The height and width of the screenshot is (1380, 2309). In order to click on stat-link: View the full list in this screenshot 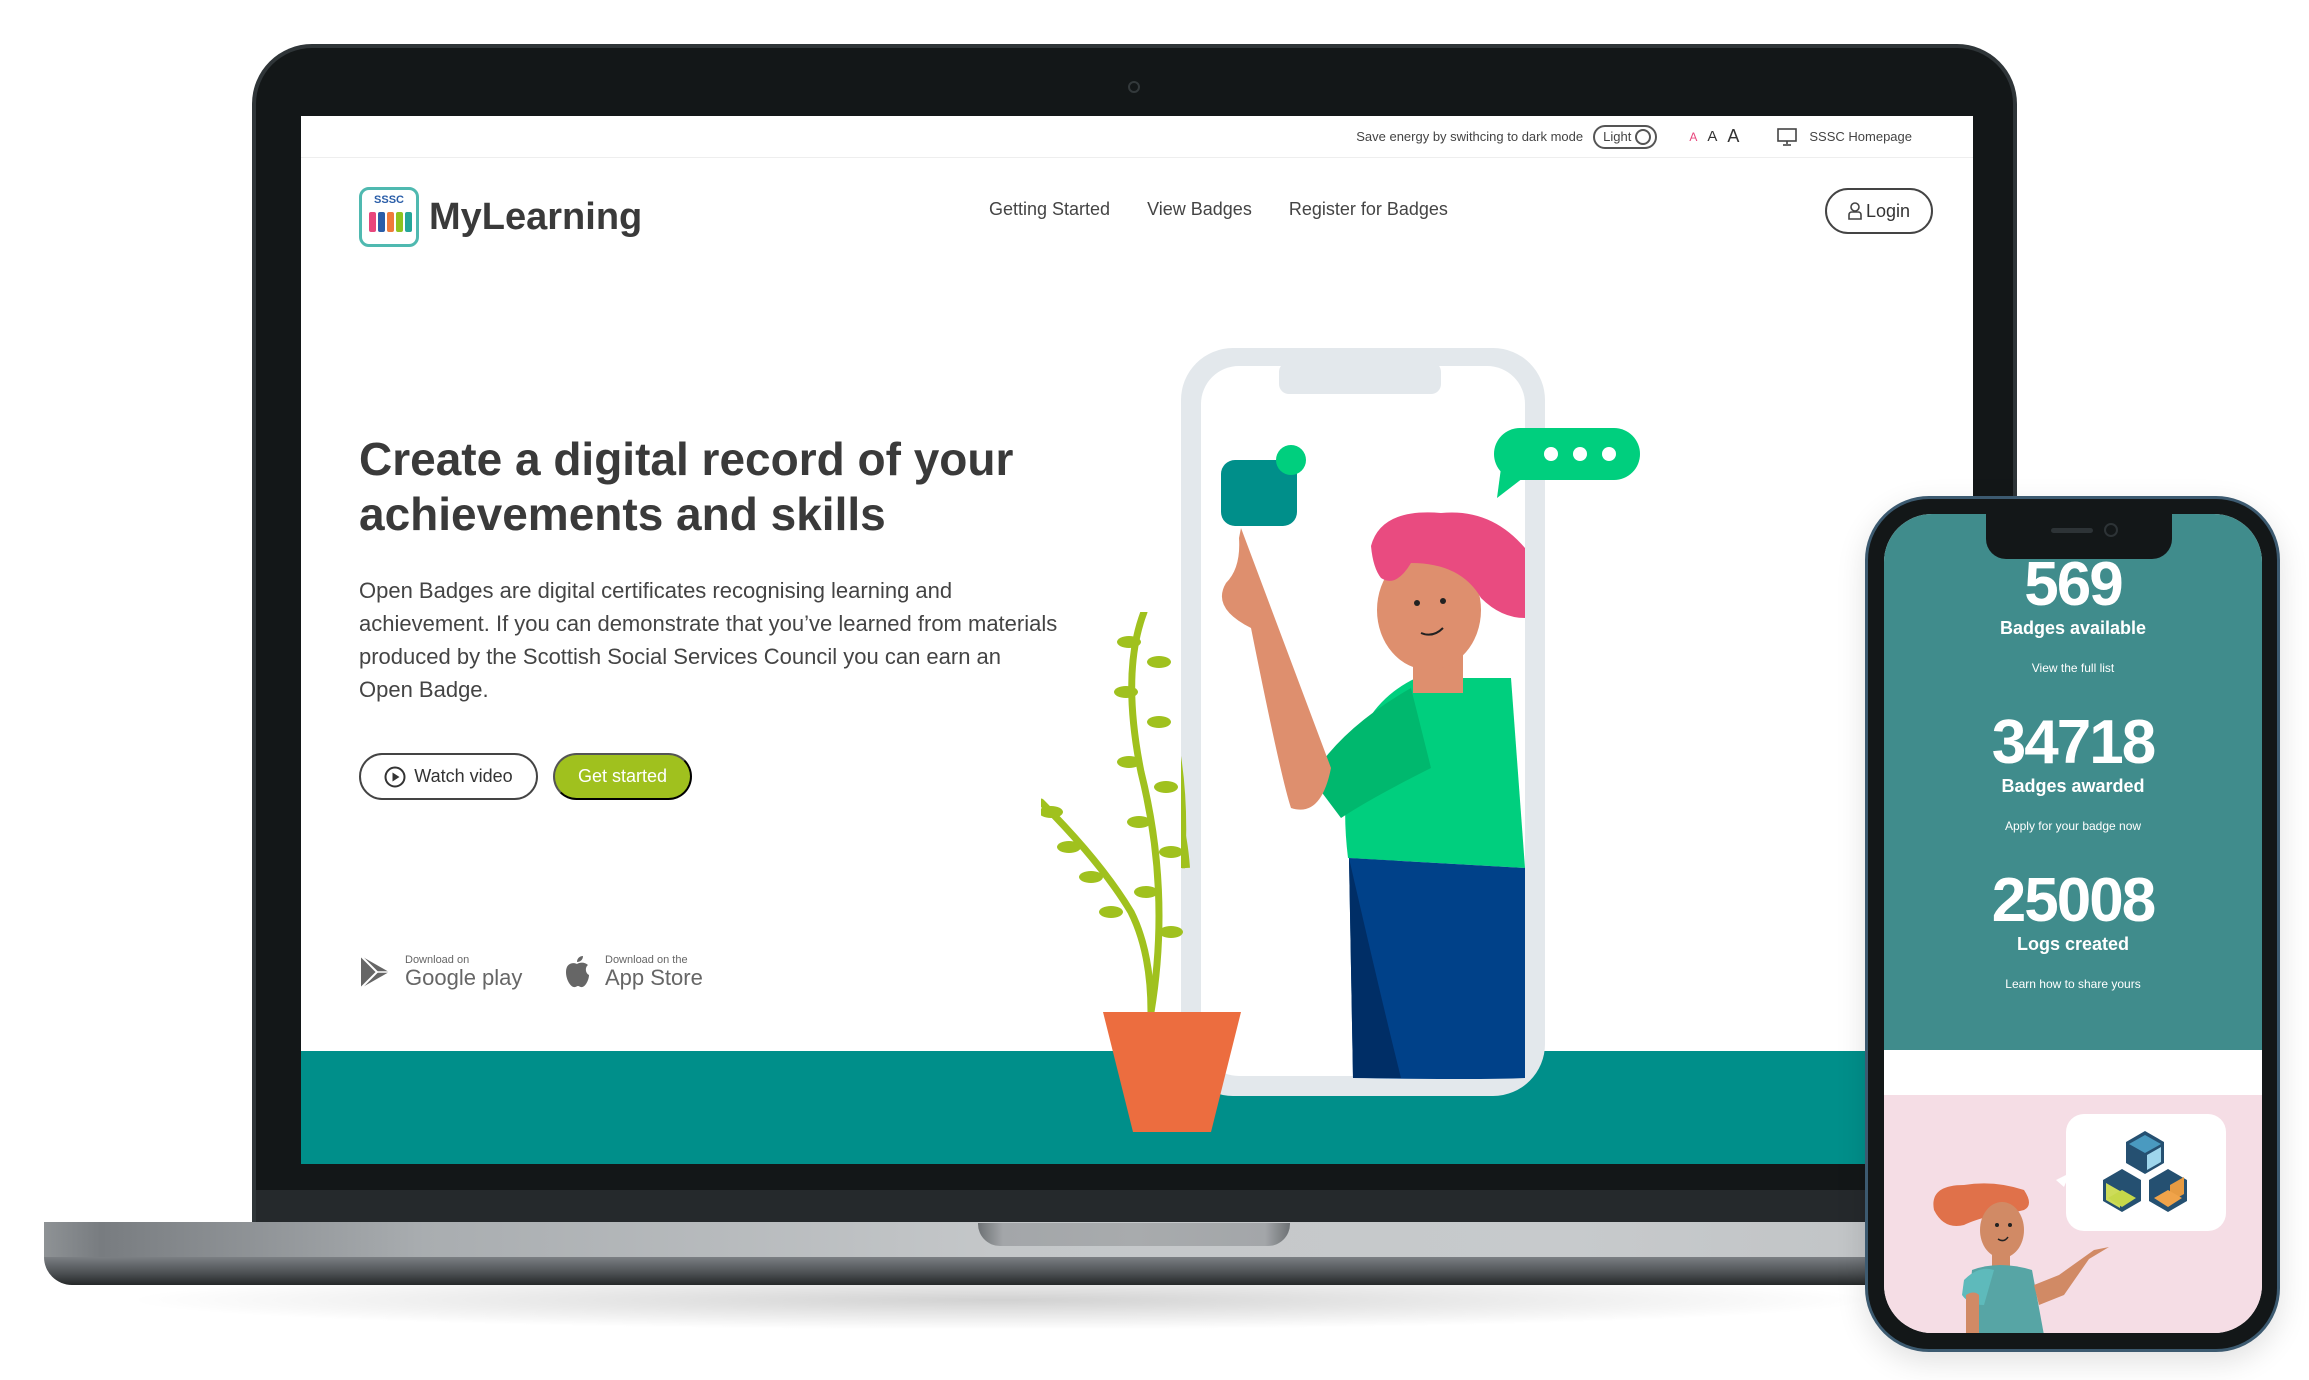, I will do `click(2073, 668)`.